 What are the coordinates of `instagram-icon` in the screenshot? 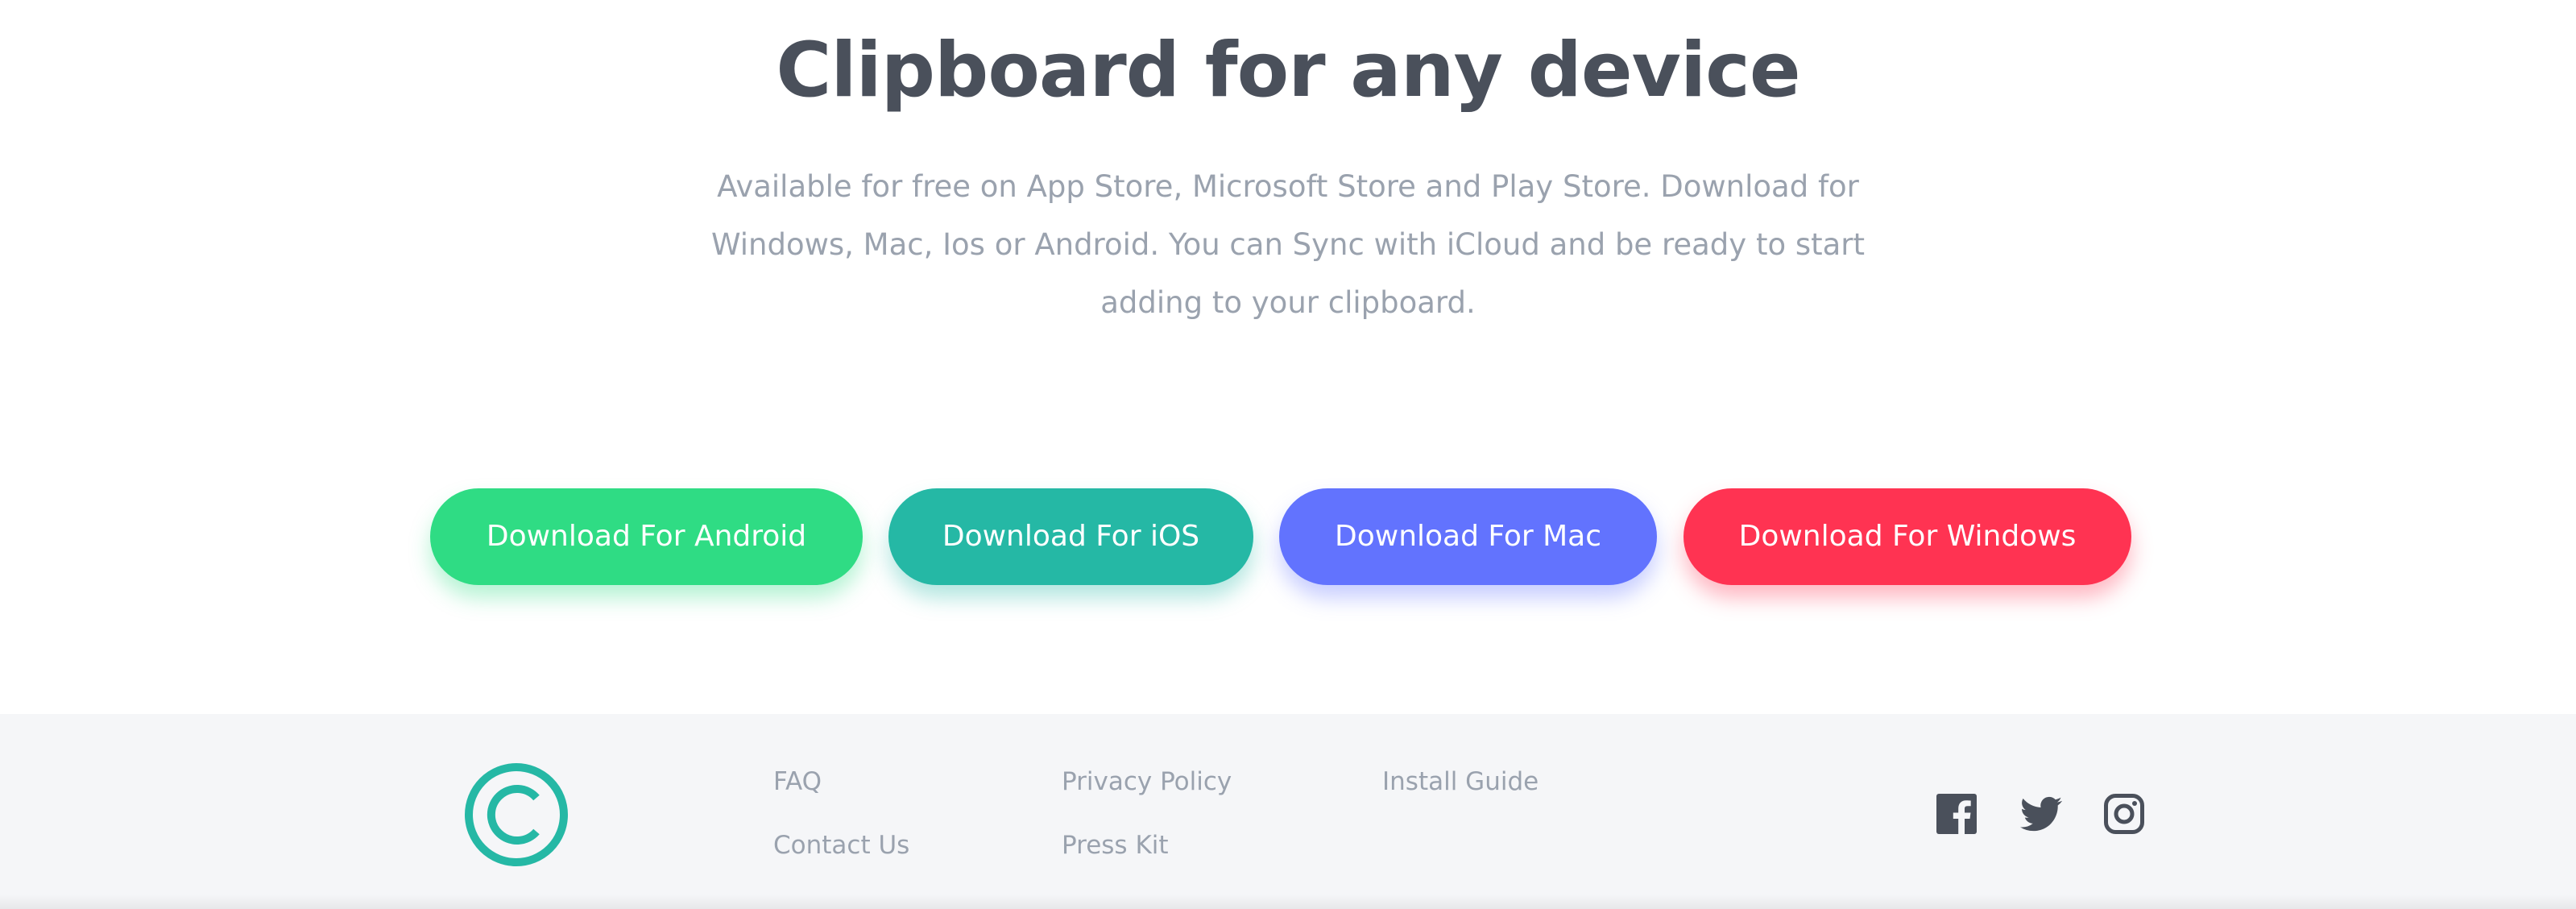 It's located at (2124, 814).